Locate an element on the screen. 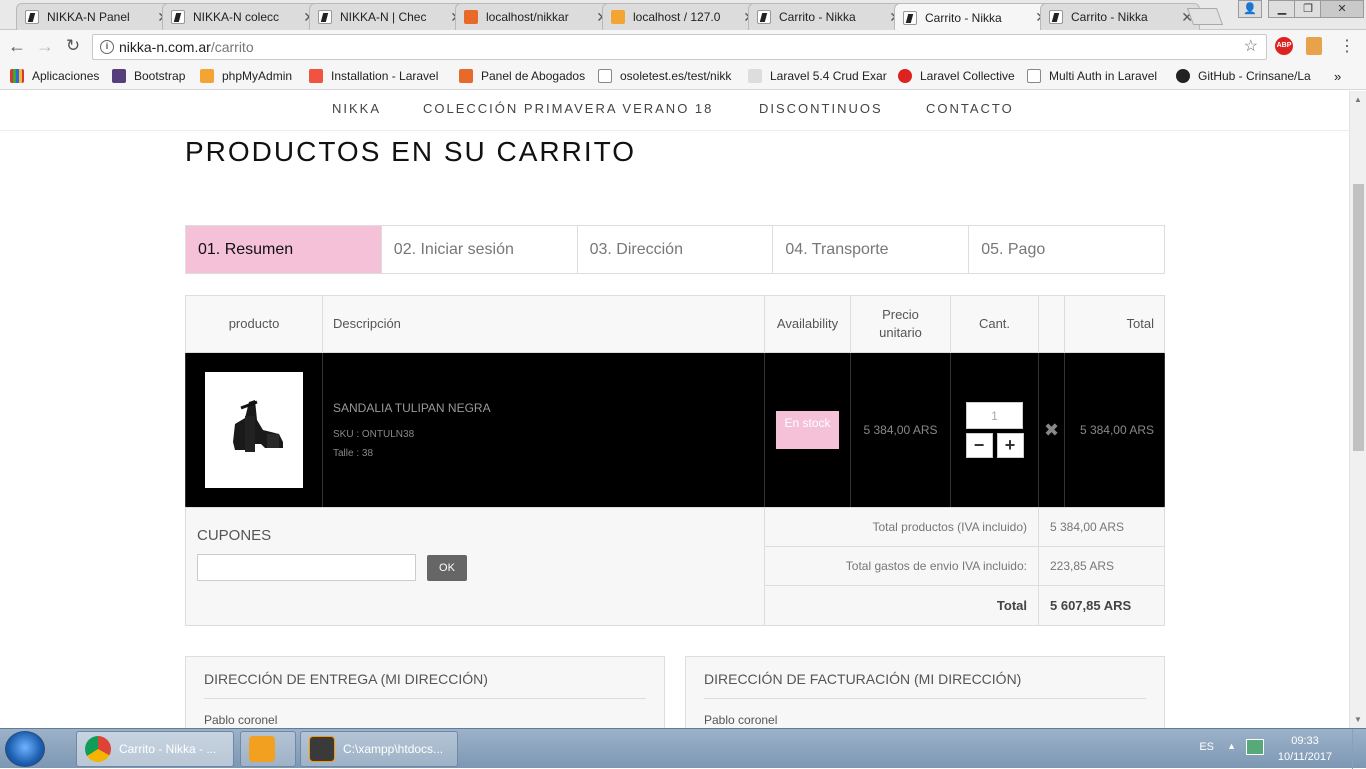 The image size is (1366, 769). show-hidden-icons-icon: ▲ is located at coordinates (1231, 746).